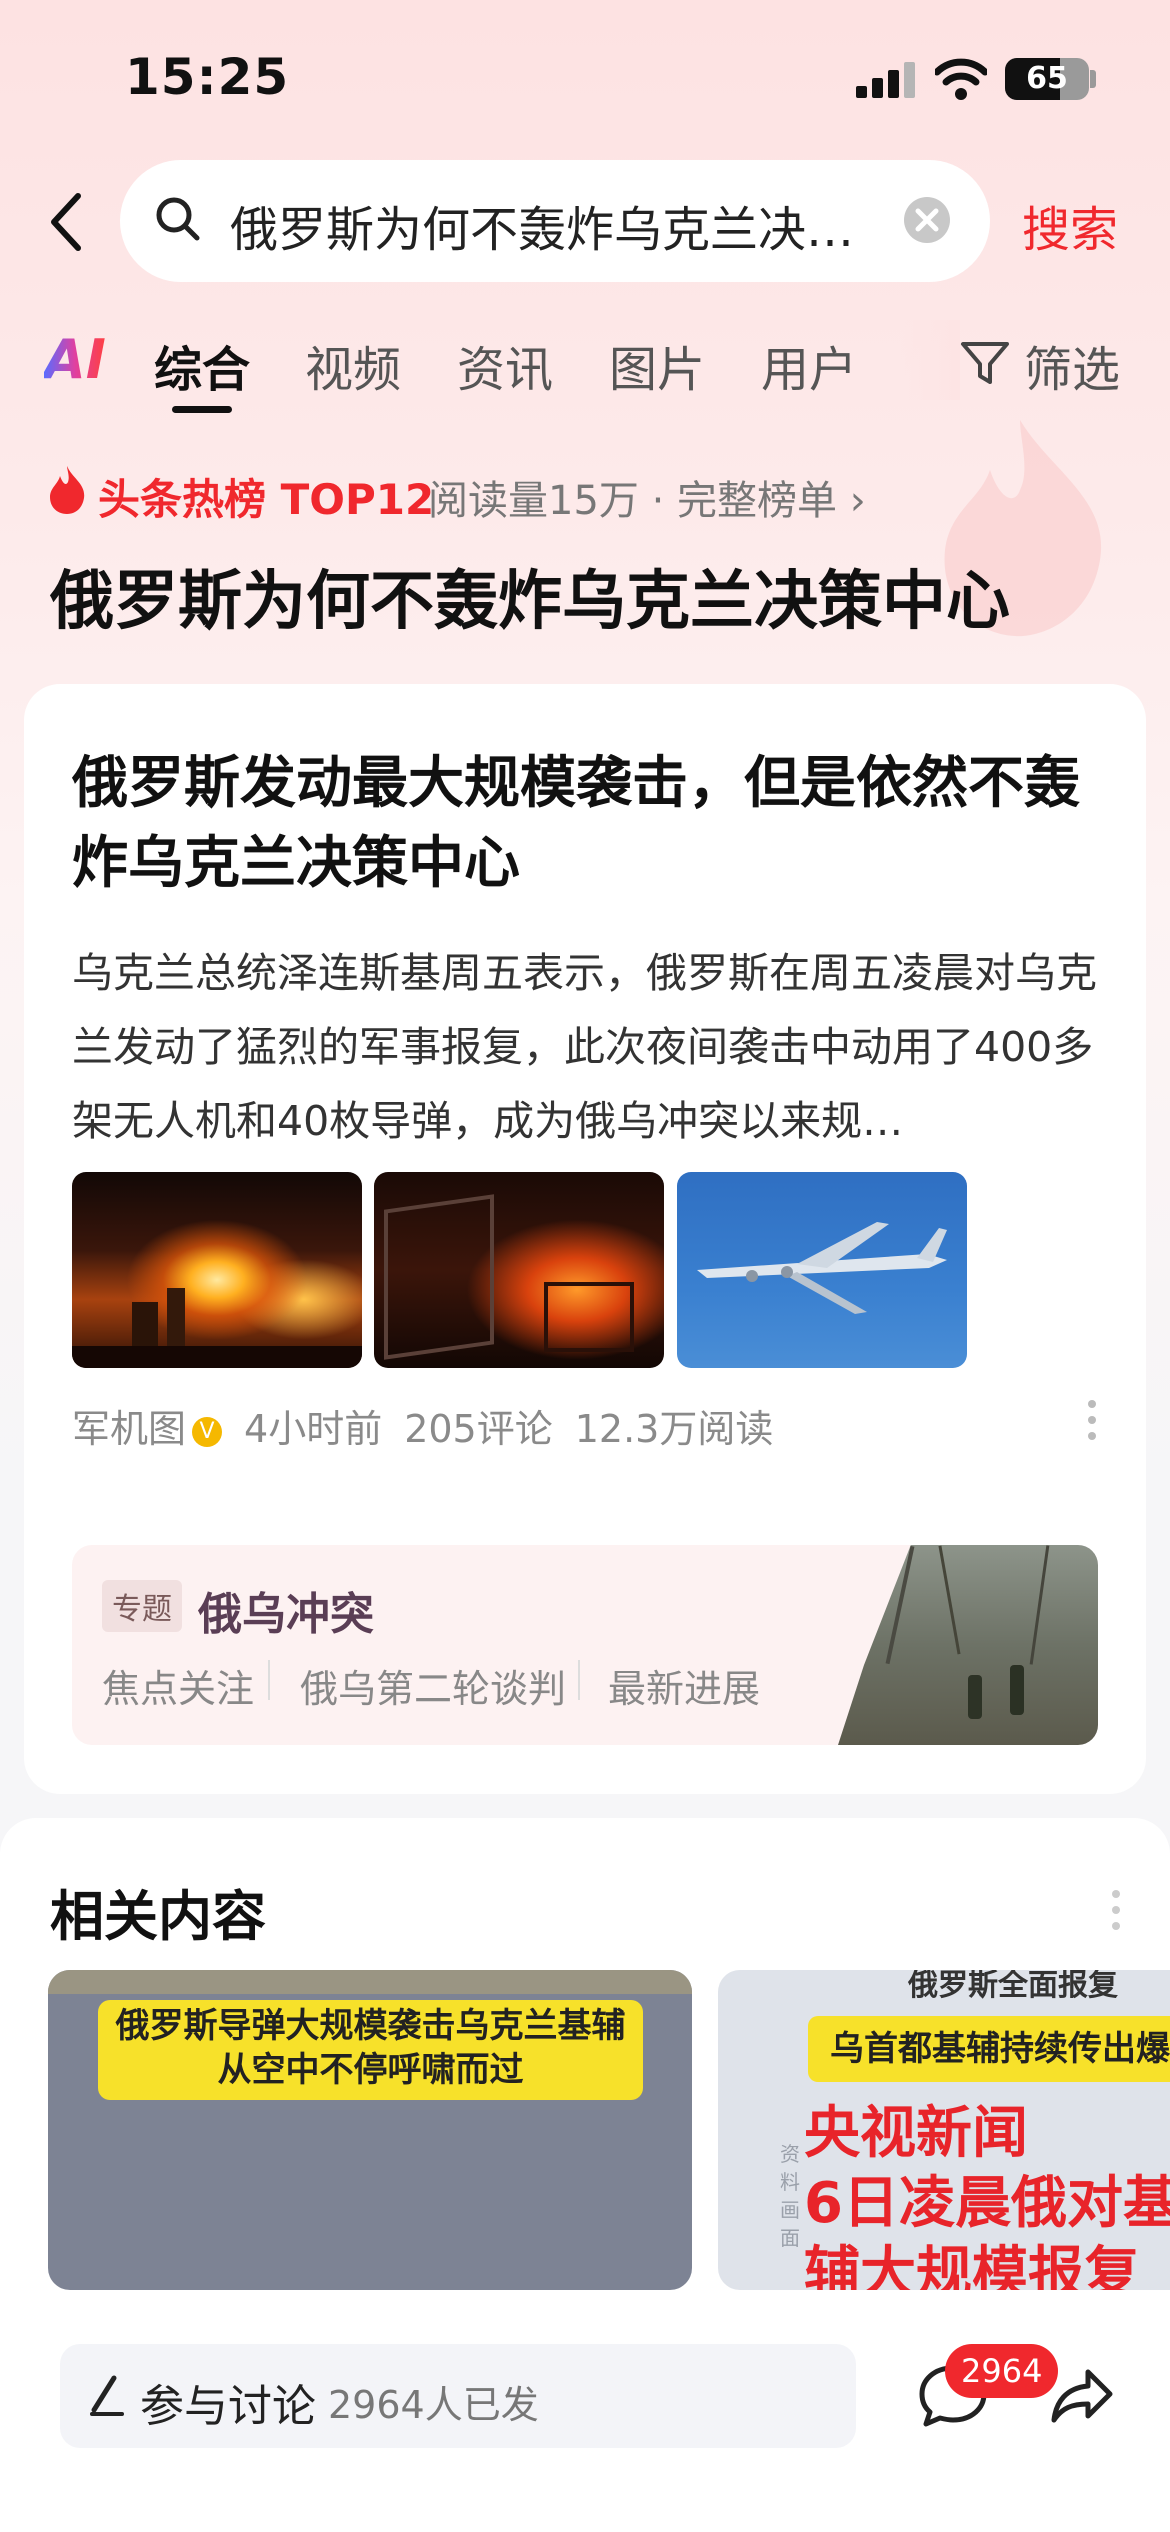 The width and height of the screenshot is (1170, 2532). What do you see at coordinates (587, 824) in the screenshot?
I see `article-title: 俄罗斯发动最大规模袭击，但是依然不轰炸乌克兰决策中心` at bounding box center [587, 824].